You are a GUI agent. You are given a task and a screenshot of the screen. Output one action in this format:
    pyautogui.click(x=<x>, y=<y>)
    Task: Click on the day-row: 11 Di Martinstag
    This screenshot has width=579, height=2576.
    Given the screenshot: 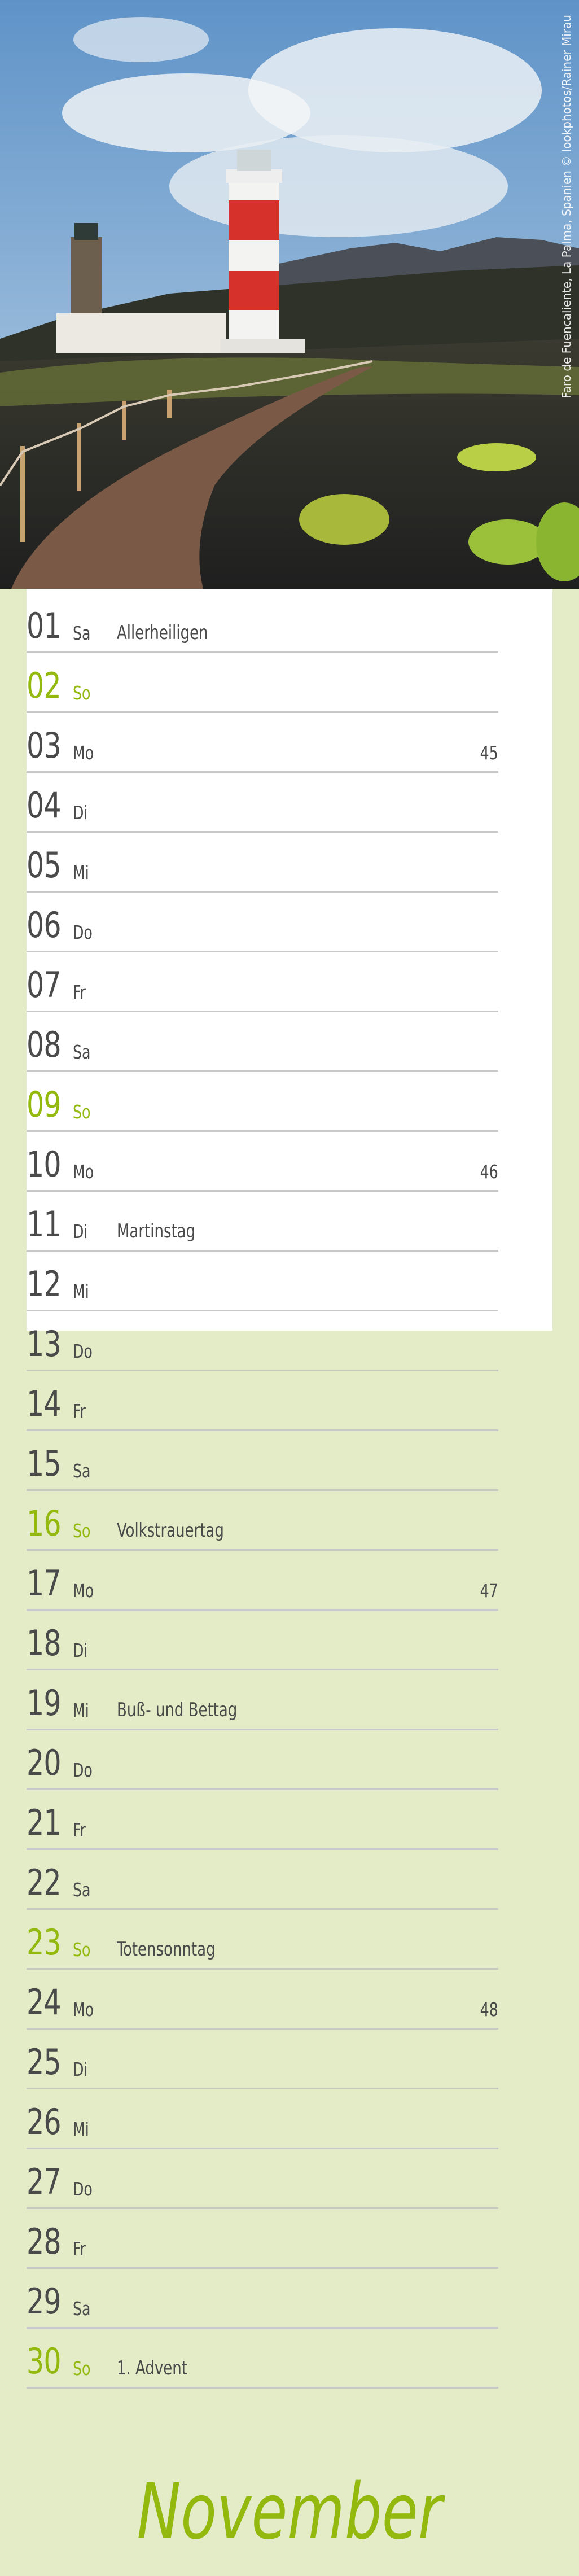 What is the action you would take?
    pyautogui.click(x=263, y=1222)
    